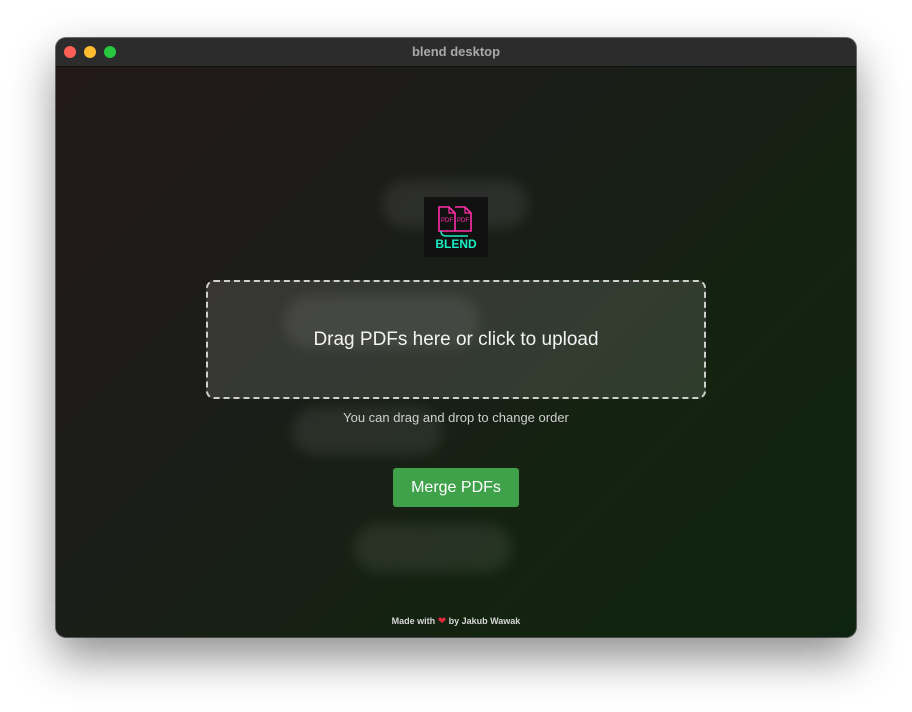 The width and height of the screenshot is (912, 712). I want to click on blend-logo-icon: PDF PDF BLEND, so click(456, 227).